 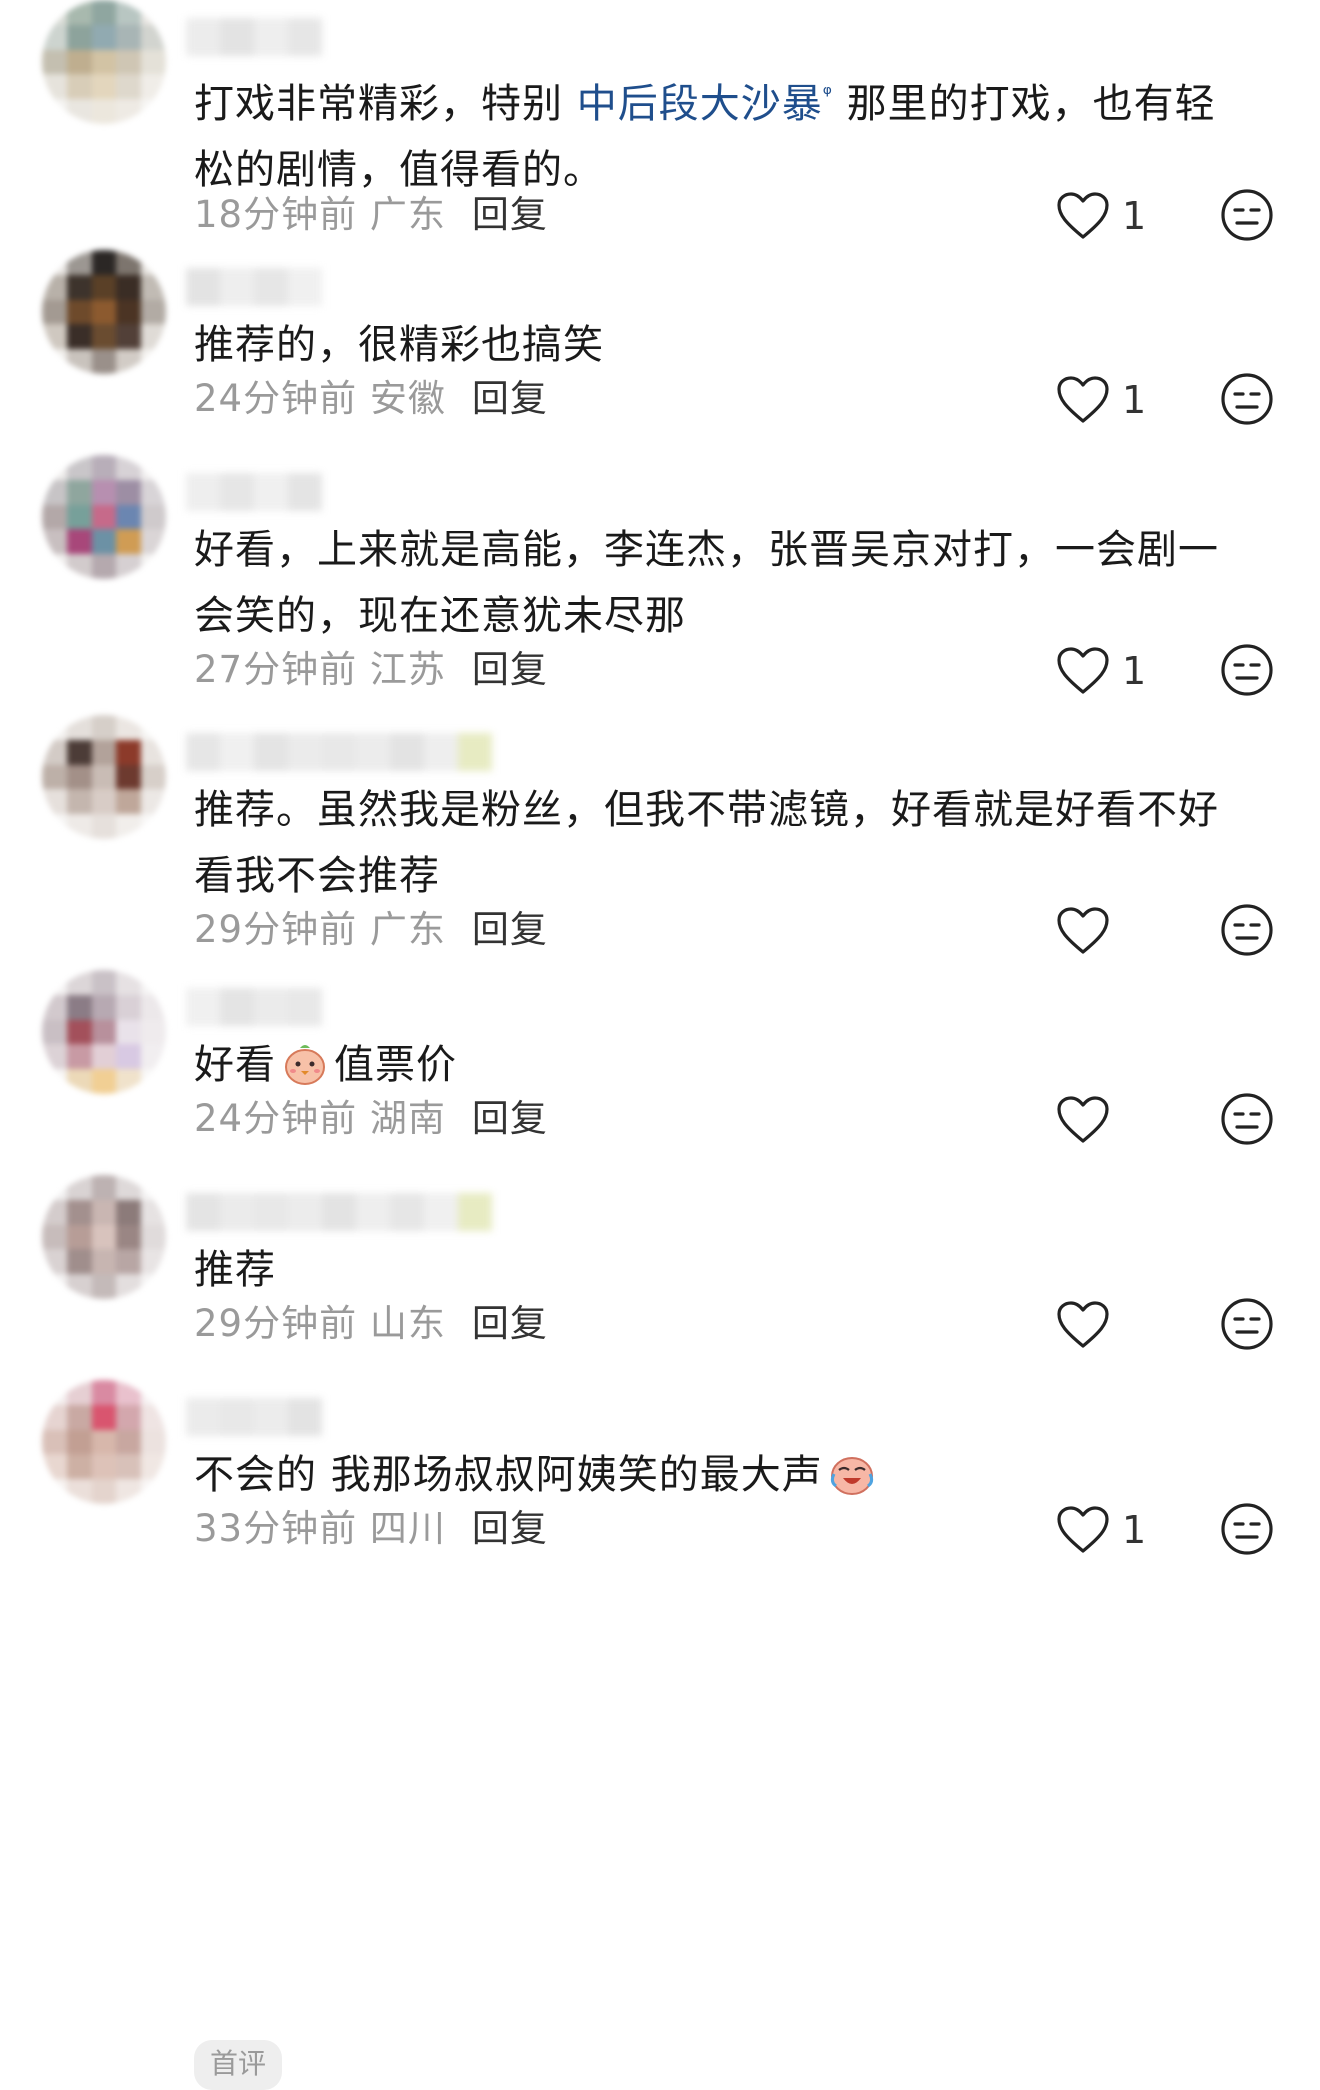 I want to click on first-comment-tag: 首评, so click(x=238, y=2065).